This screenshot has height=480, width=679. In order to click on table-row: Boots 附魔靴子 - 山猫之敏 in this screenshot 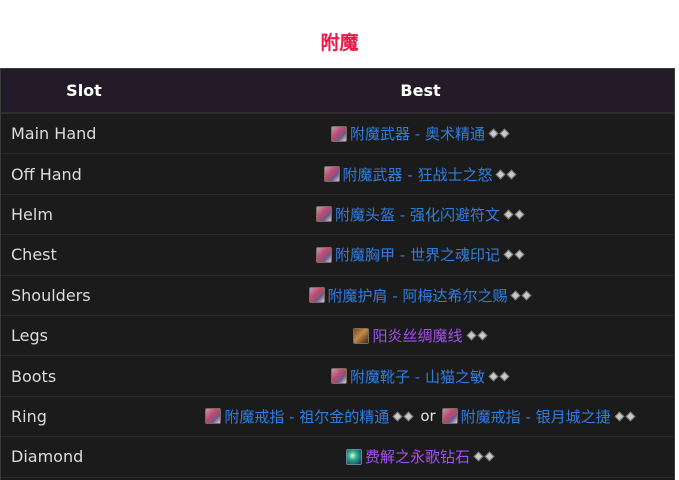, I will do `click(337, 376)`.